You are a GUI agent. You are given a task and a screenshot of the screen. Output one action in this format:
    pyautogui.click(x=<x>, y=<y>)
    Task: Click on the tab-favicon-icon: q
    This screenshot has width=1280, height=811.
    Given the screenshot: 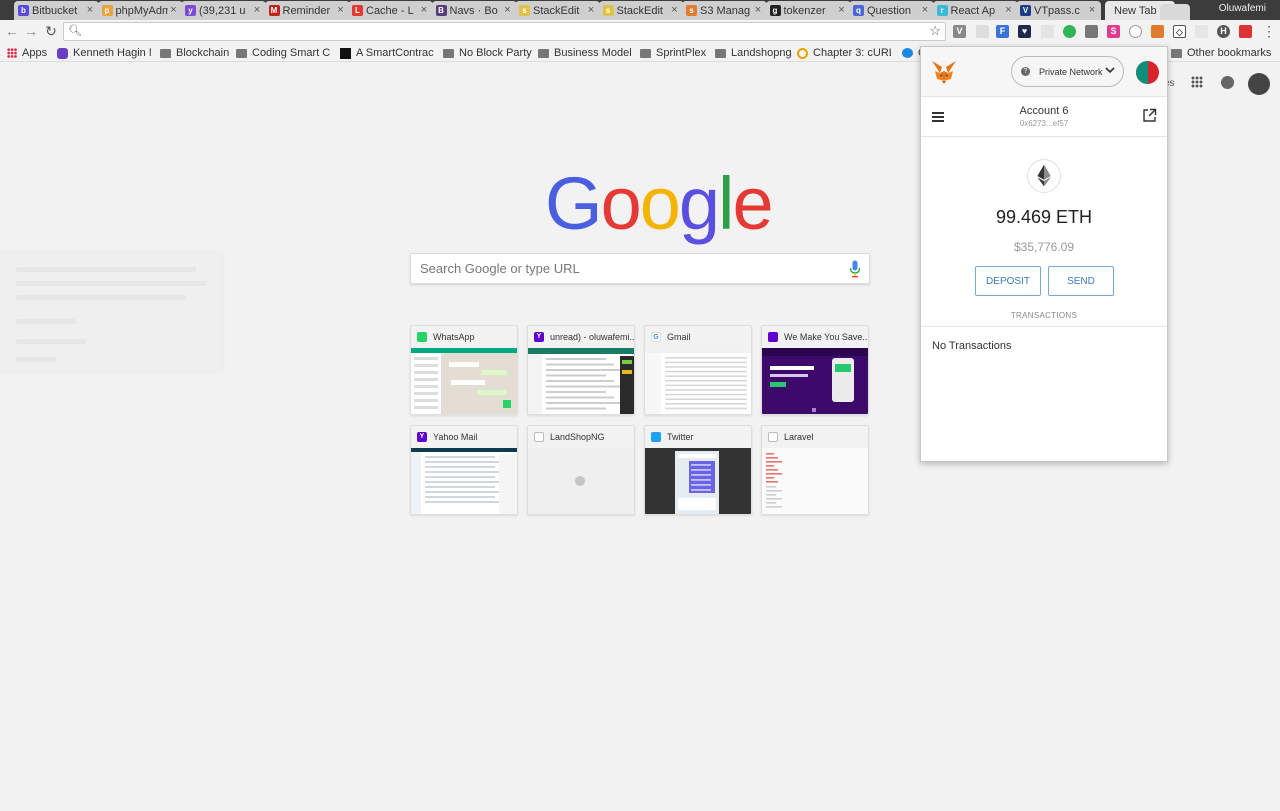 What is the action you would take?
    pyautogui.click(x=858, y=10)
    